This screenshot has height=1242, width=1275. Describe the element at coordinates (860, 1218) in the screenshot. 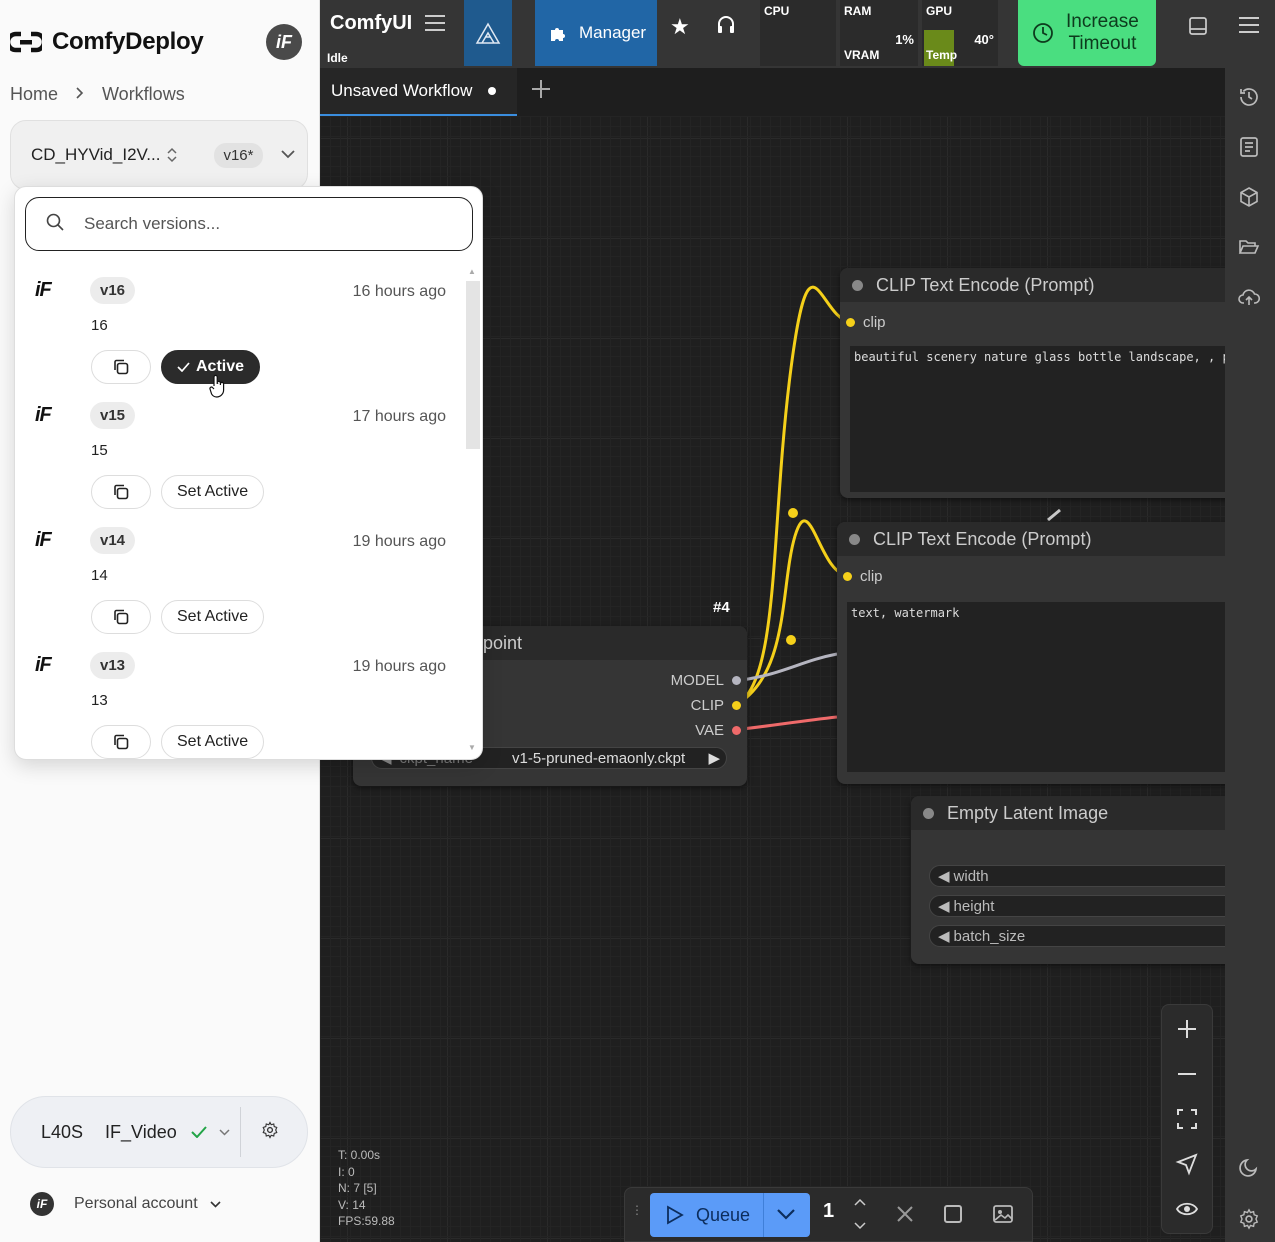

I see `batch-stepper` at that location.